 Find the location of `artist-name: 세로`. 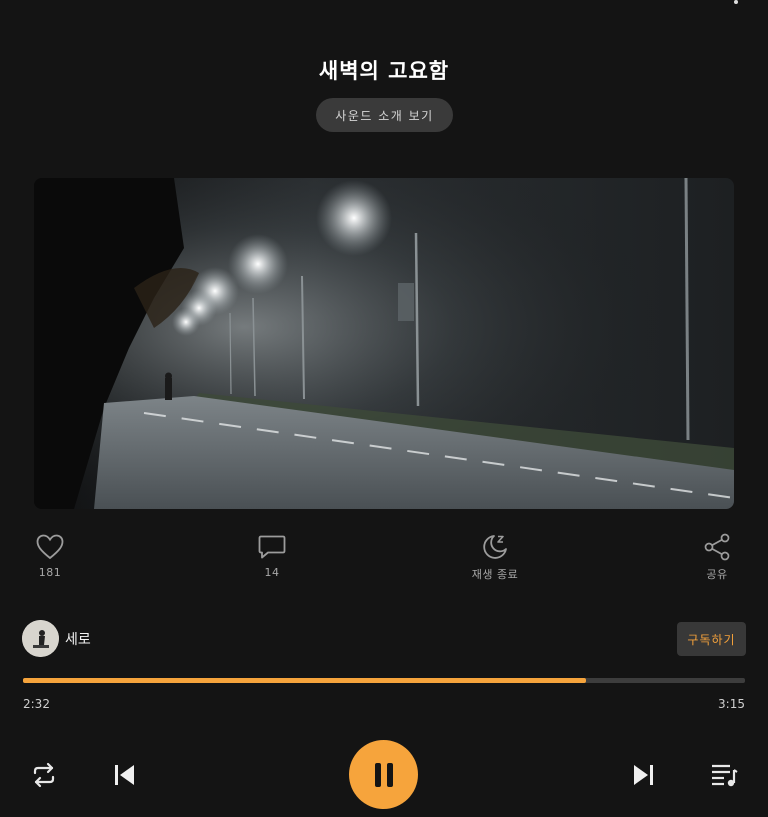

artist-name: 세로 is located at coordinates (78, 639).